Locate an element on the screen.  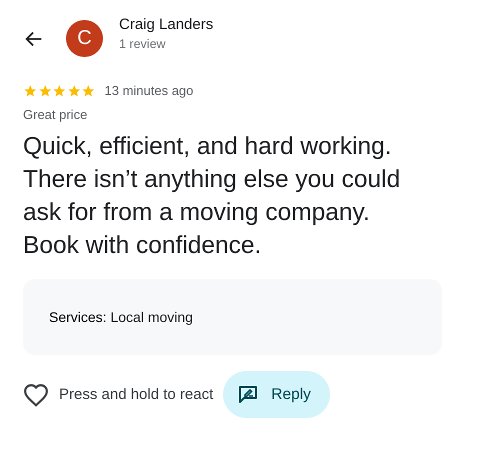
review-count: 1 review is located at coordinates (143, 44).